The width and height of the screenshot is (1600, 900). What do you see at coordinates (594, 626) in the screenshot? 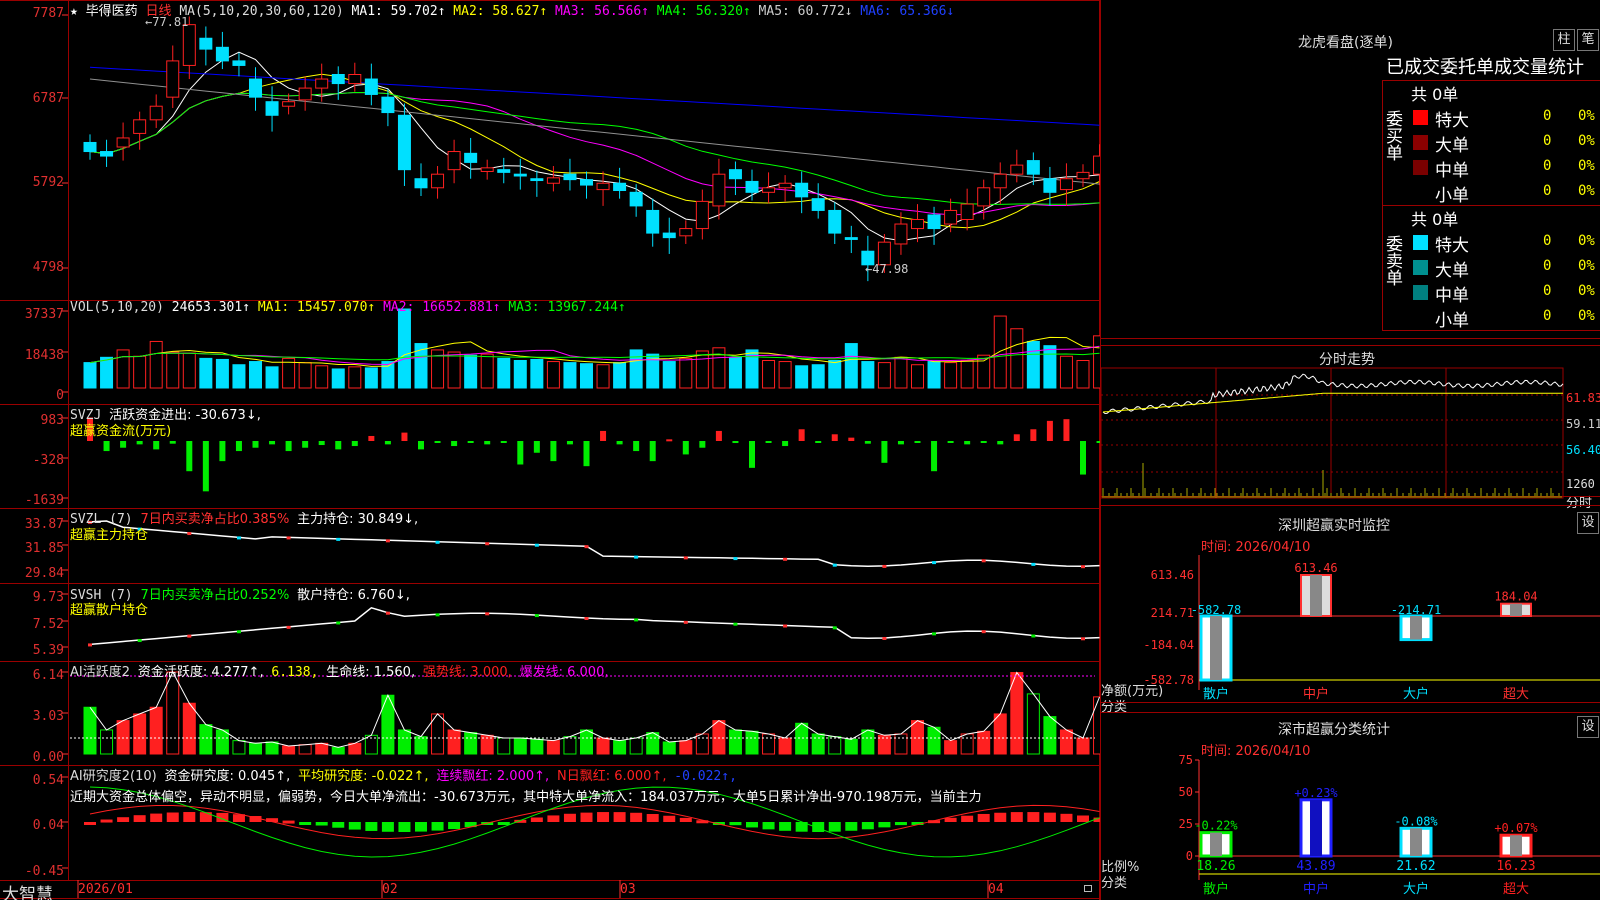
I see `retail-holding-line` at bounding box center [594, 626].